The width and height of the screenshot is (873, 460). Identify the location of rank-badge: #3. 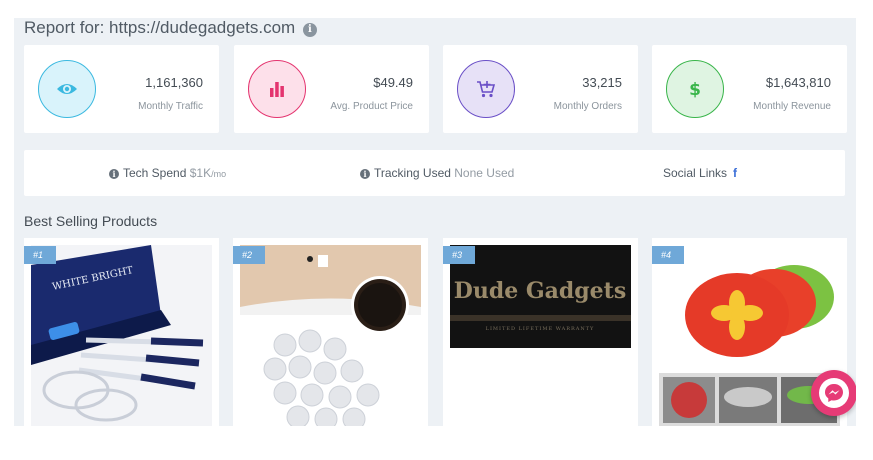
(459, 255).